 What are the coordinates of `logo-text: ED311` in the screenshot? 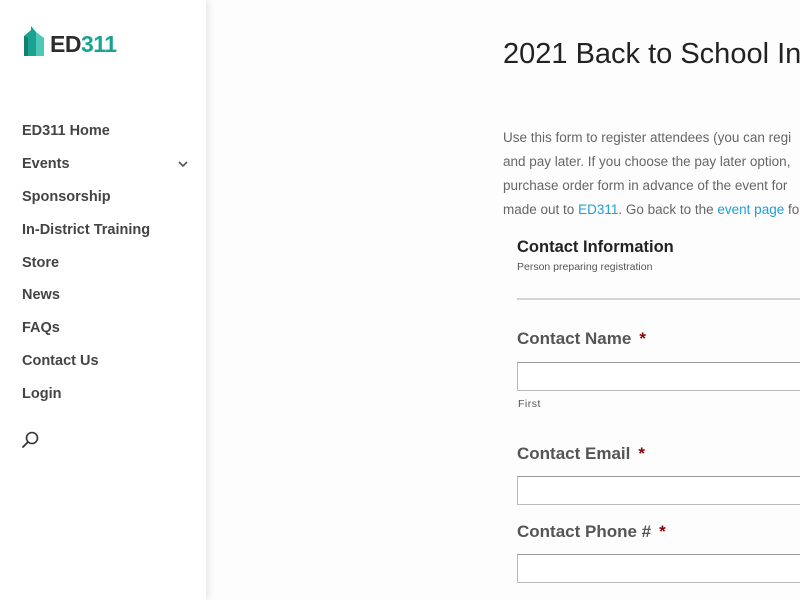 It's located at (83, 43).